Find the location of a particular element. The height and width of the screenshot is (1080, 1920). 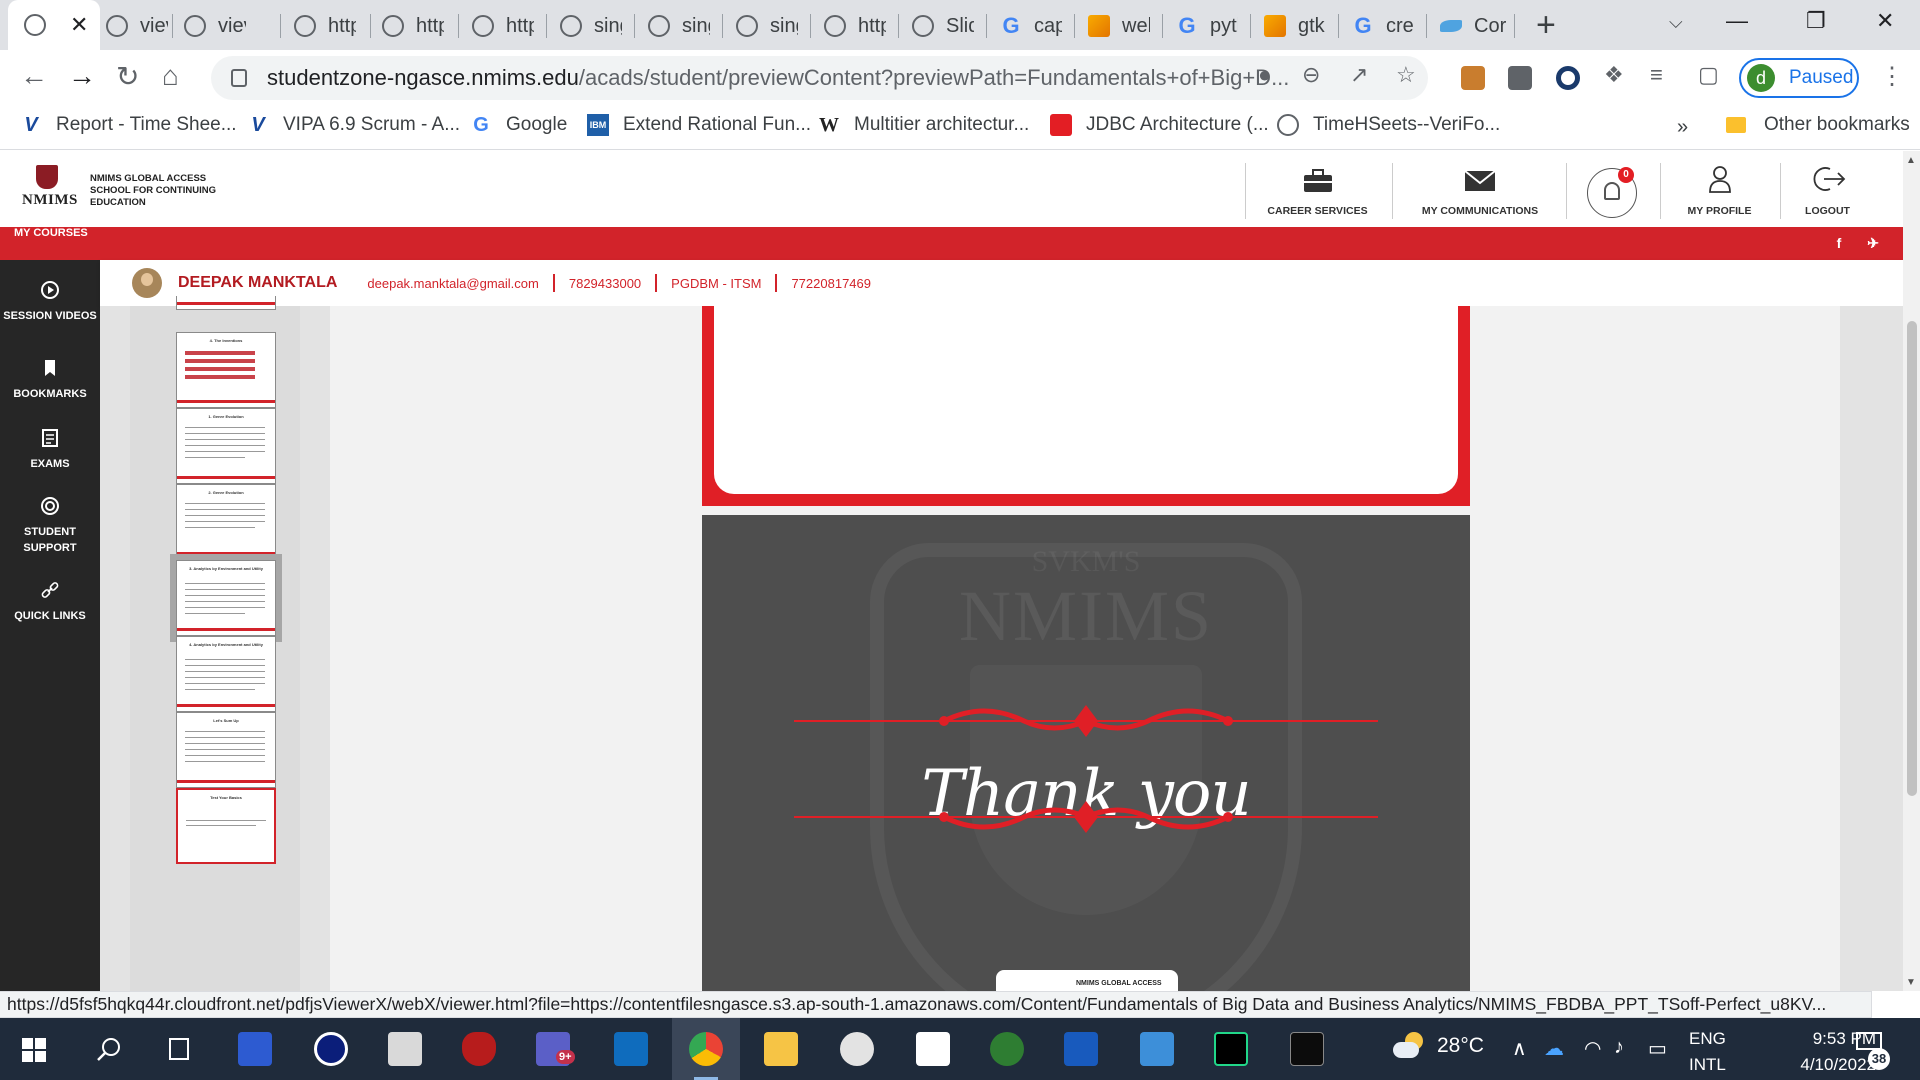

onedrive-icon: ☁ is located at coordinates (1554, 1048).